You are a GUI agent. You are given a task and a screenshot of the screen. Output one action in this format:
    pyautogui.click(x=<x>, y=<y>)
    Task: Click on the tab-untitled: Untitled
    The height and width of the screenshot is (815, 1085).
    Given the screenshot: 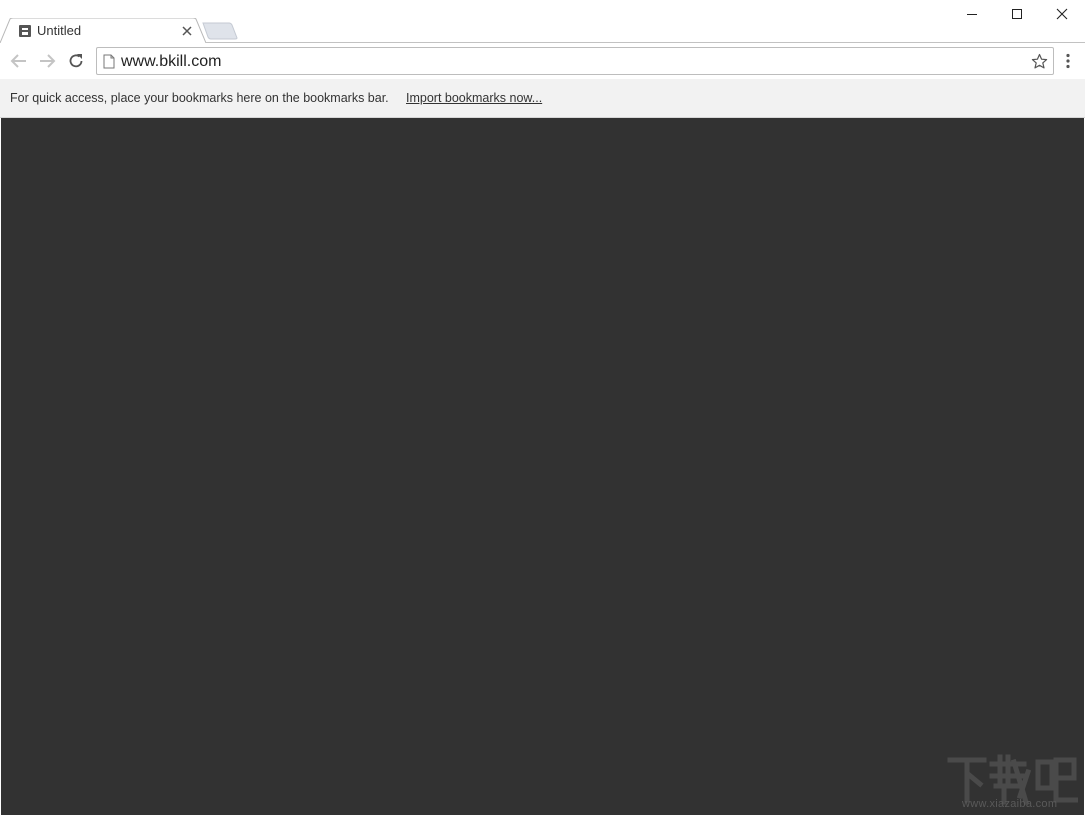 What is the action you would take?
    pyautogui.click(x=103, y=30)
    